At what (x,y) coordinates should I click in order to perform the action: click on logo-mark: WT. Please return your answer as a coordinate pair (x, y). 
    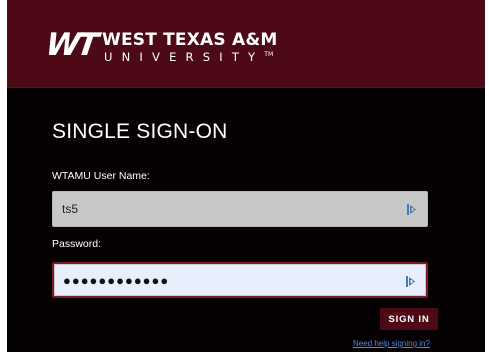
    Looking at the image, I should click on (70, 45).